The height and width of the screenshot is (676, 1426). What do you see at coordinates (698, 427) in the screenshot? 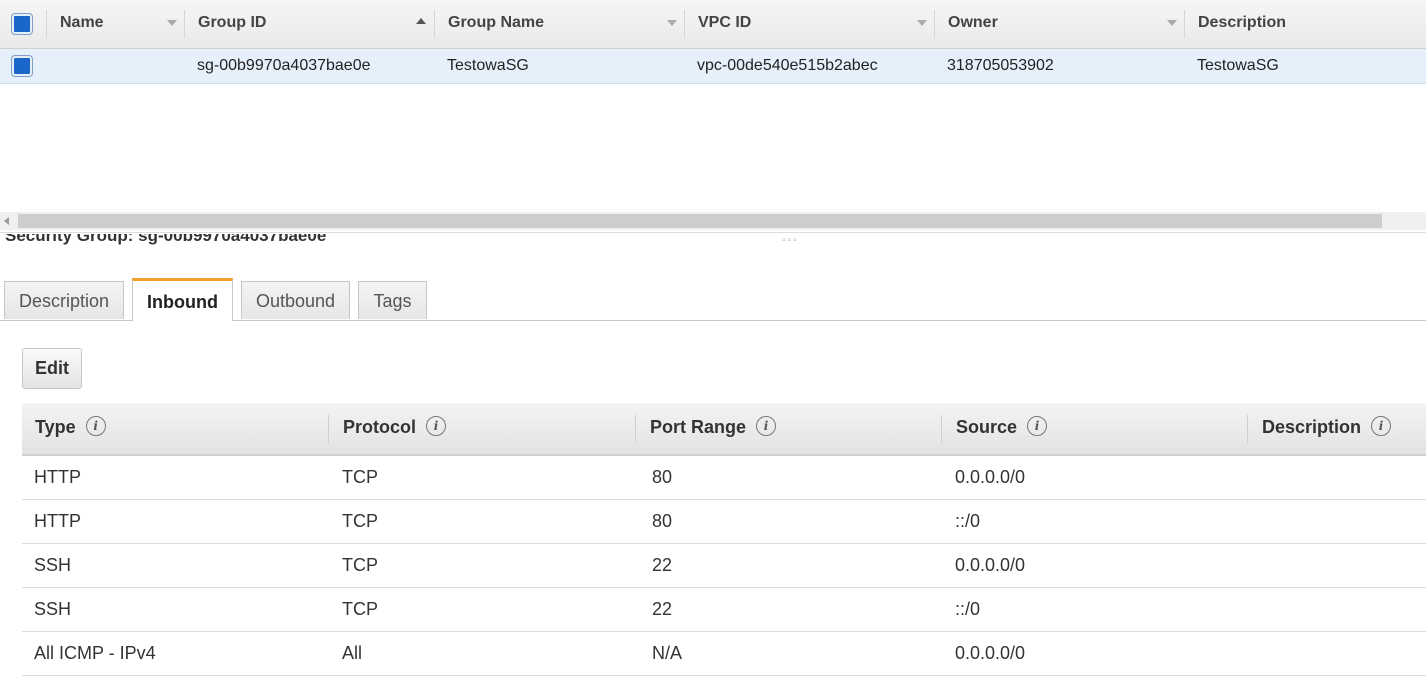
I see `rules-column-port-range-label: Port Range` at bounding box center [698, 427].